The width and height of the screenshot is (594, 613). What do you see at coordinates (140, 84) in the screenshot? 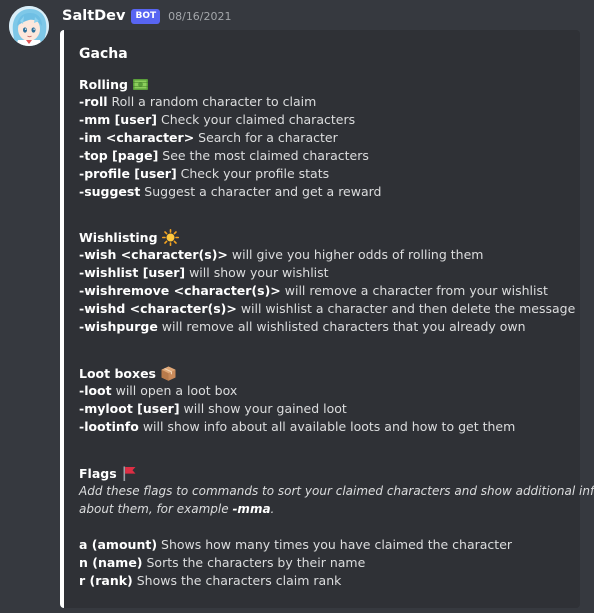
I see `money-bills-icon` at bounding box center [140, 84].